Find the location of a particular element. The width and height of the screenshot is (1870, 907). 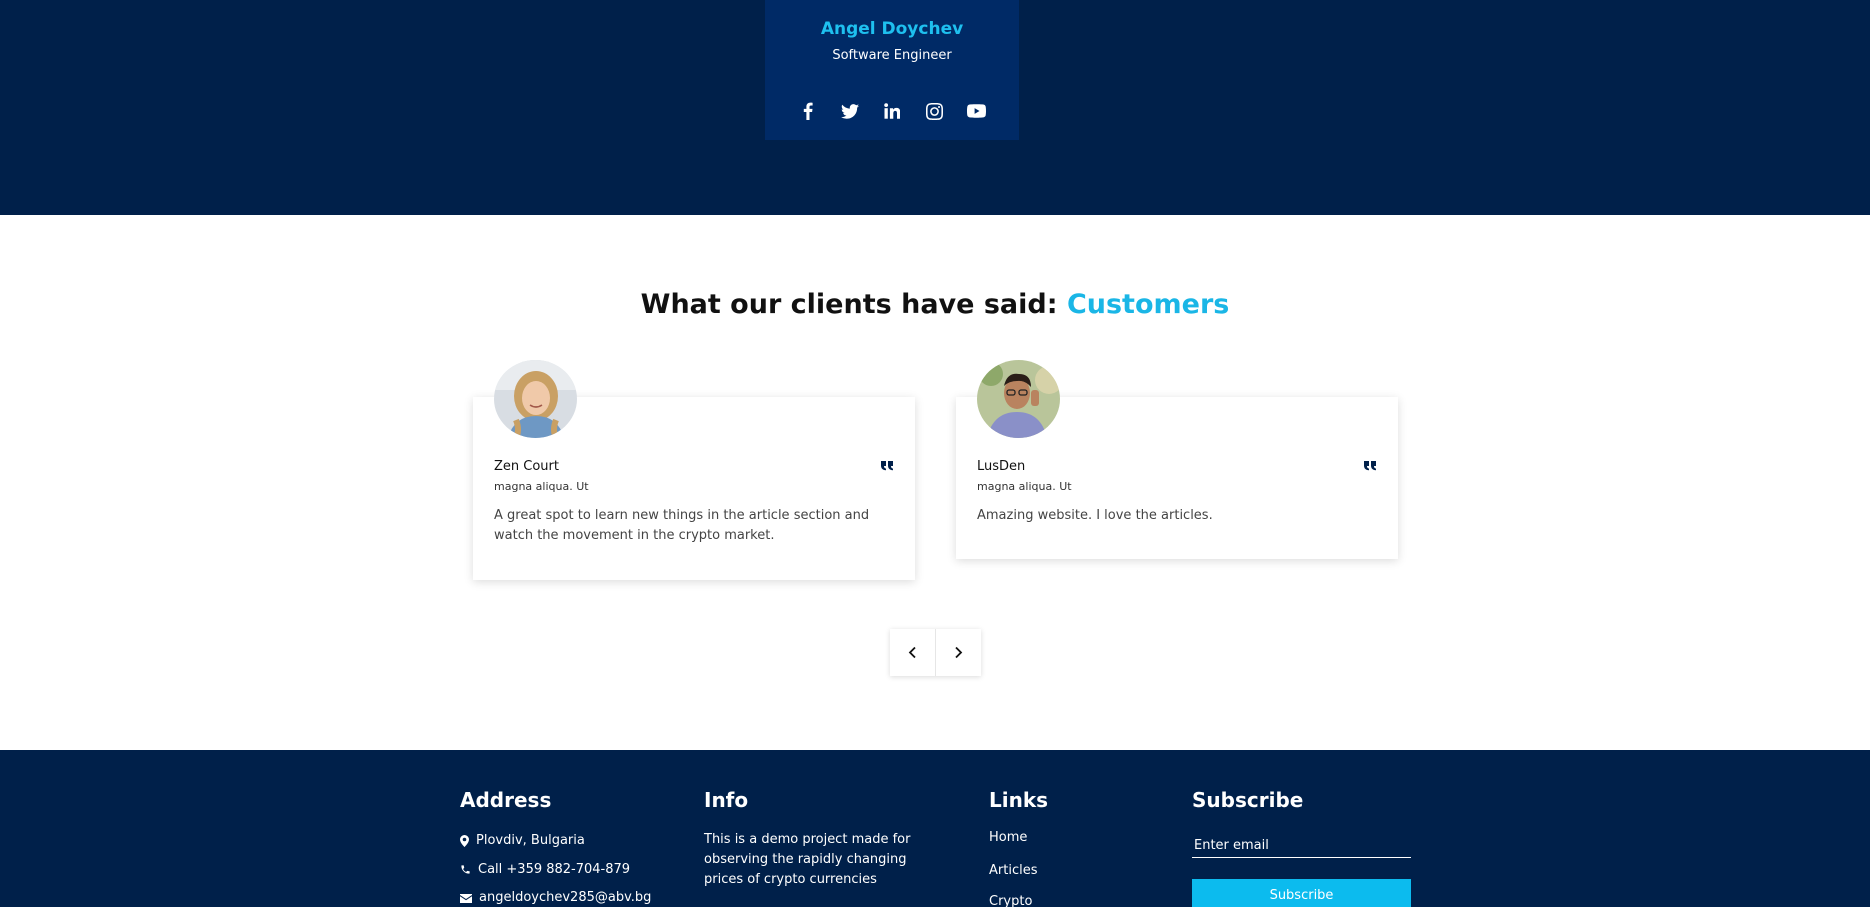

footer-link-articles: Articles is located at coordinates (1013, 870).